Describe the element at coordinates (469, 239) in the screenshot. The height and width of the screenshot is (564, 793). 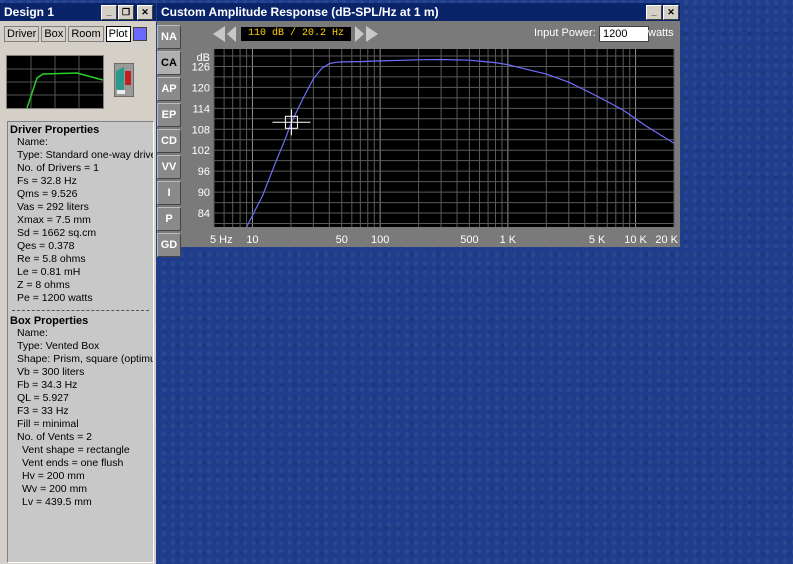
I see `x-tick-label: 500` at that location.